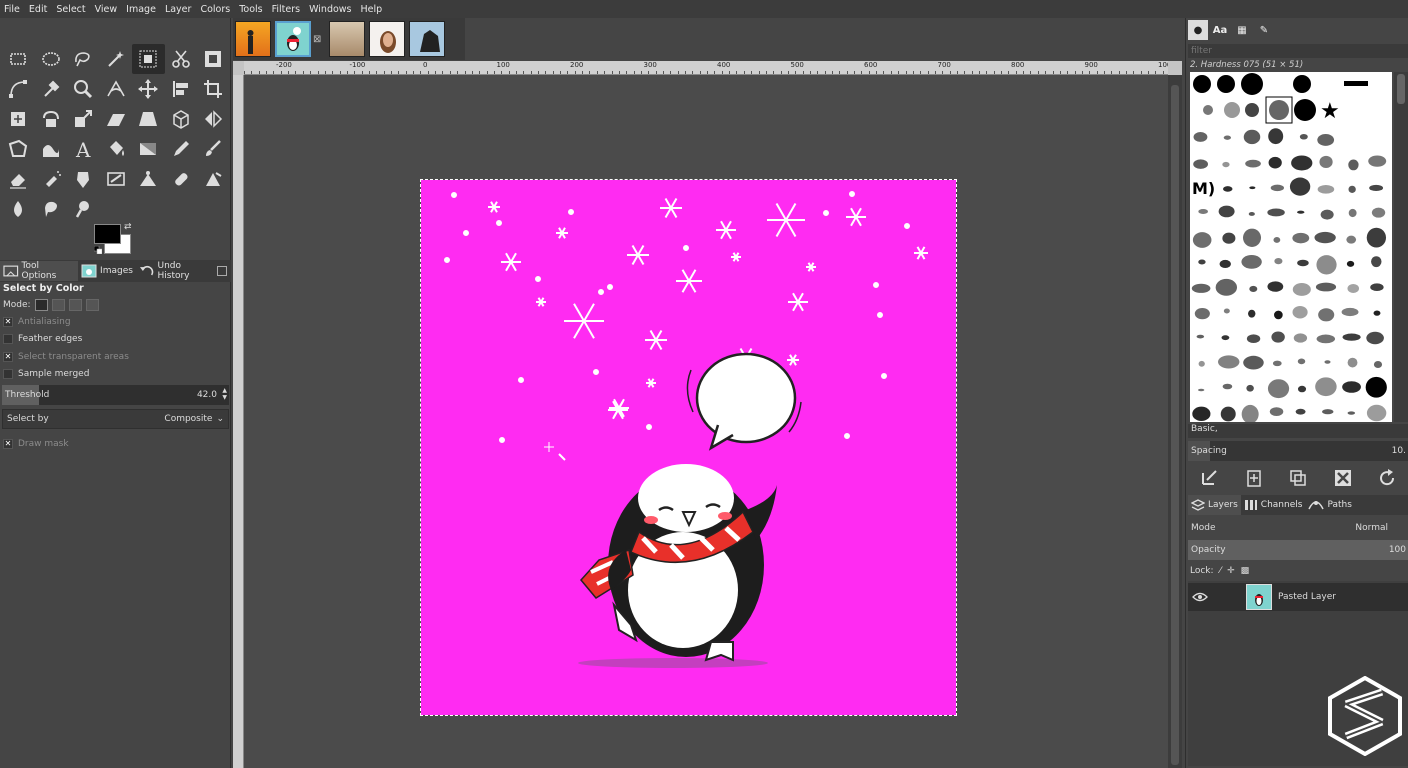  What do you see at coordinates (116, 89) in the screenshot?
I see `measure-icon` at bounding box center [116, 89].